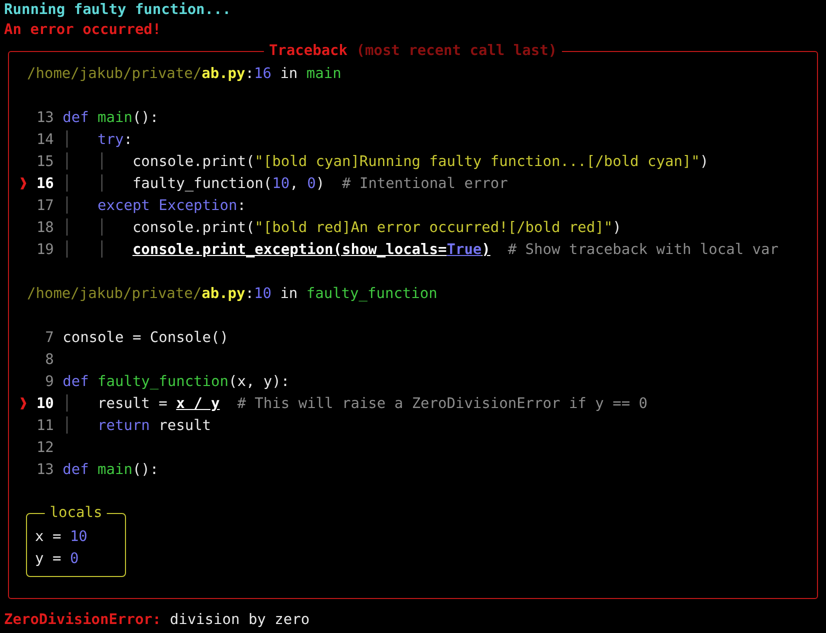 The image size is (826, 633). I want to click on line-number: 19, so click(45, 250).